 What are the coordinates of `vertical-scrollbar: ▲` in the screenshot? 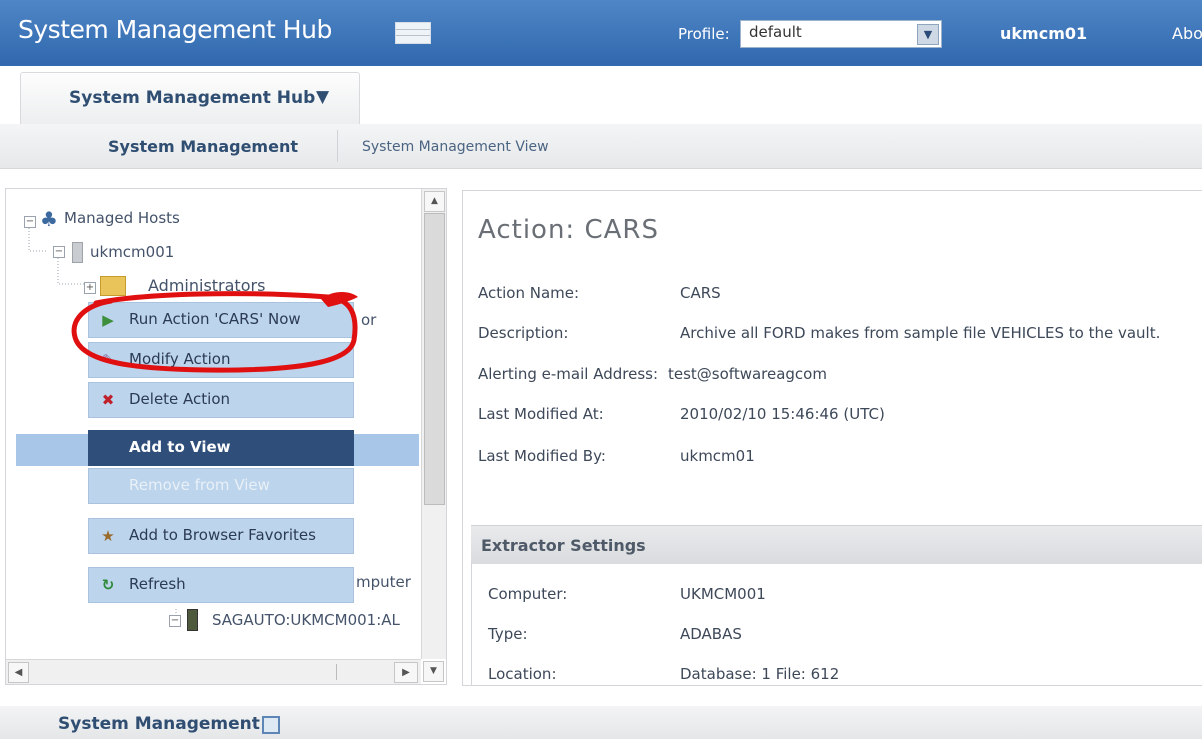 It's located at (433, 424).